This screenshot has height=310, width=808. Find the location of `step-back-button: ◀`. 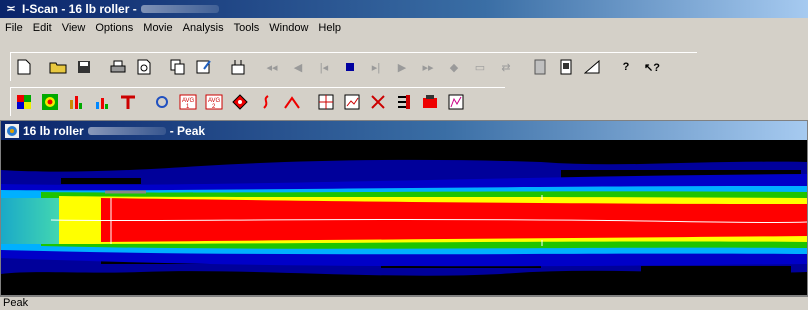

step-back-button: ◀ is located at coordinates (298, 67).